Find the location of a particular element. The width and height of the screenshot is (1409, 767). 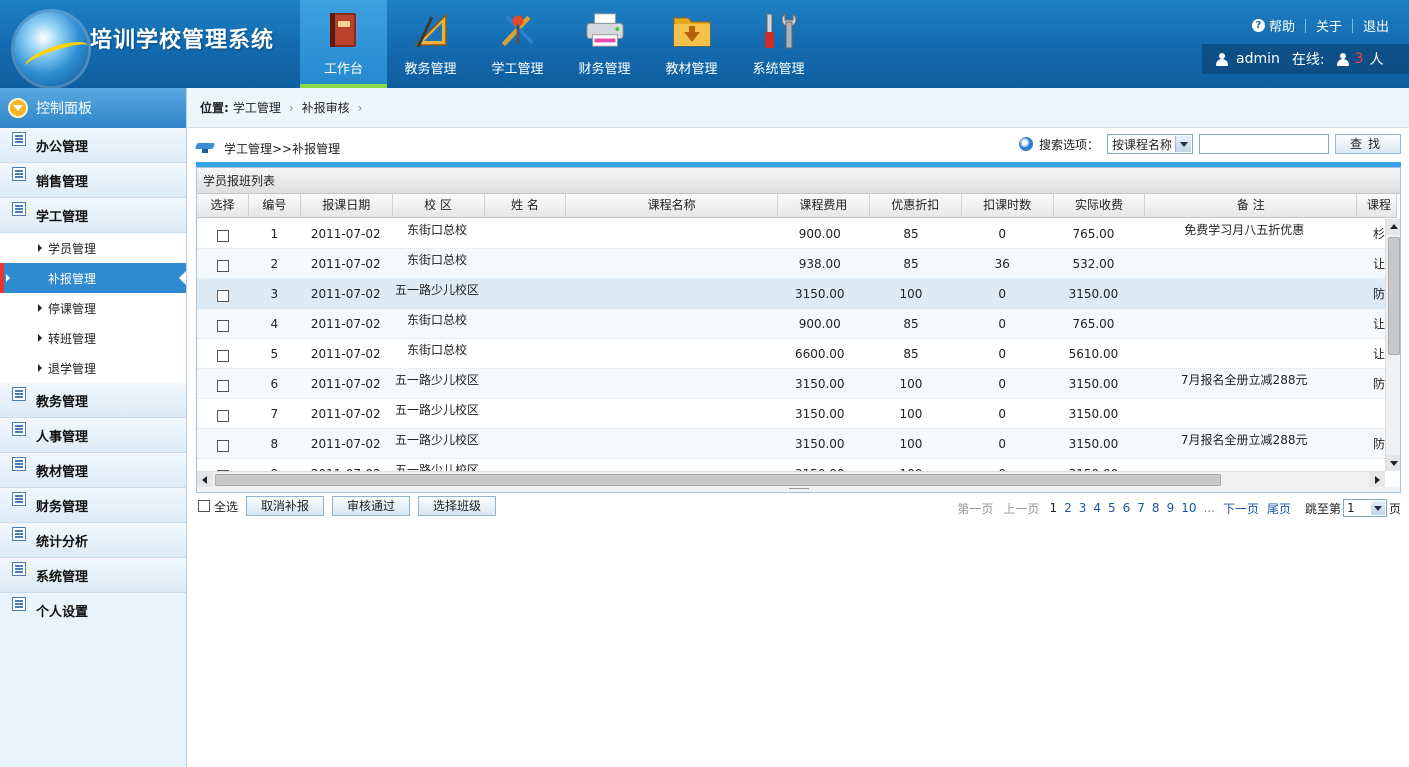

page-number-link: 6 is located at coordinates (1127, 508).